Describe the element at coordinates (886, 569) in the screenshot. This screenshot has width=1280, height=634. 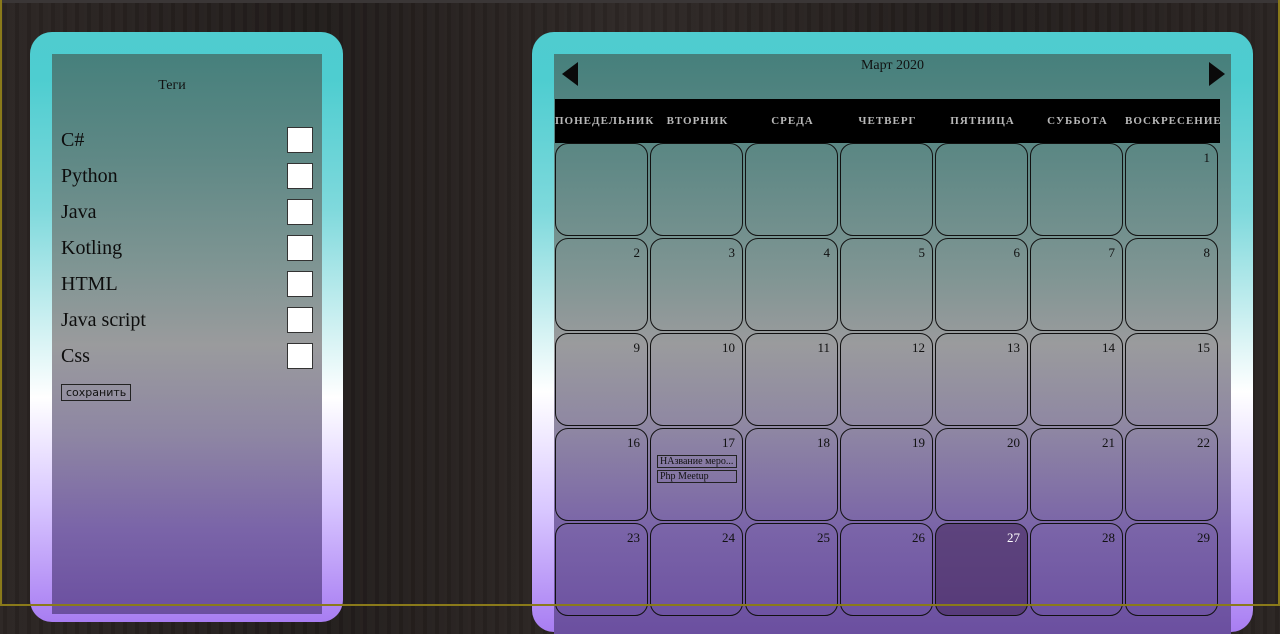
I see `calendar-day-cell: 26` at that location.